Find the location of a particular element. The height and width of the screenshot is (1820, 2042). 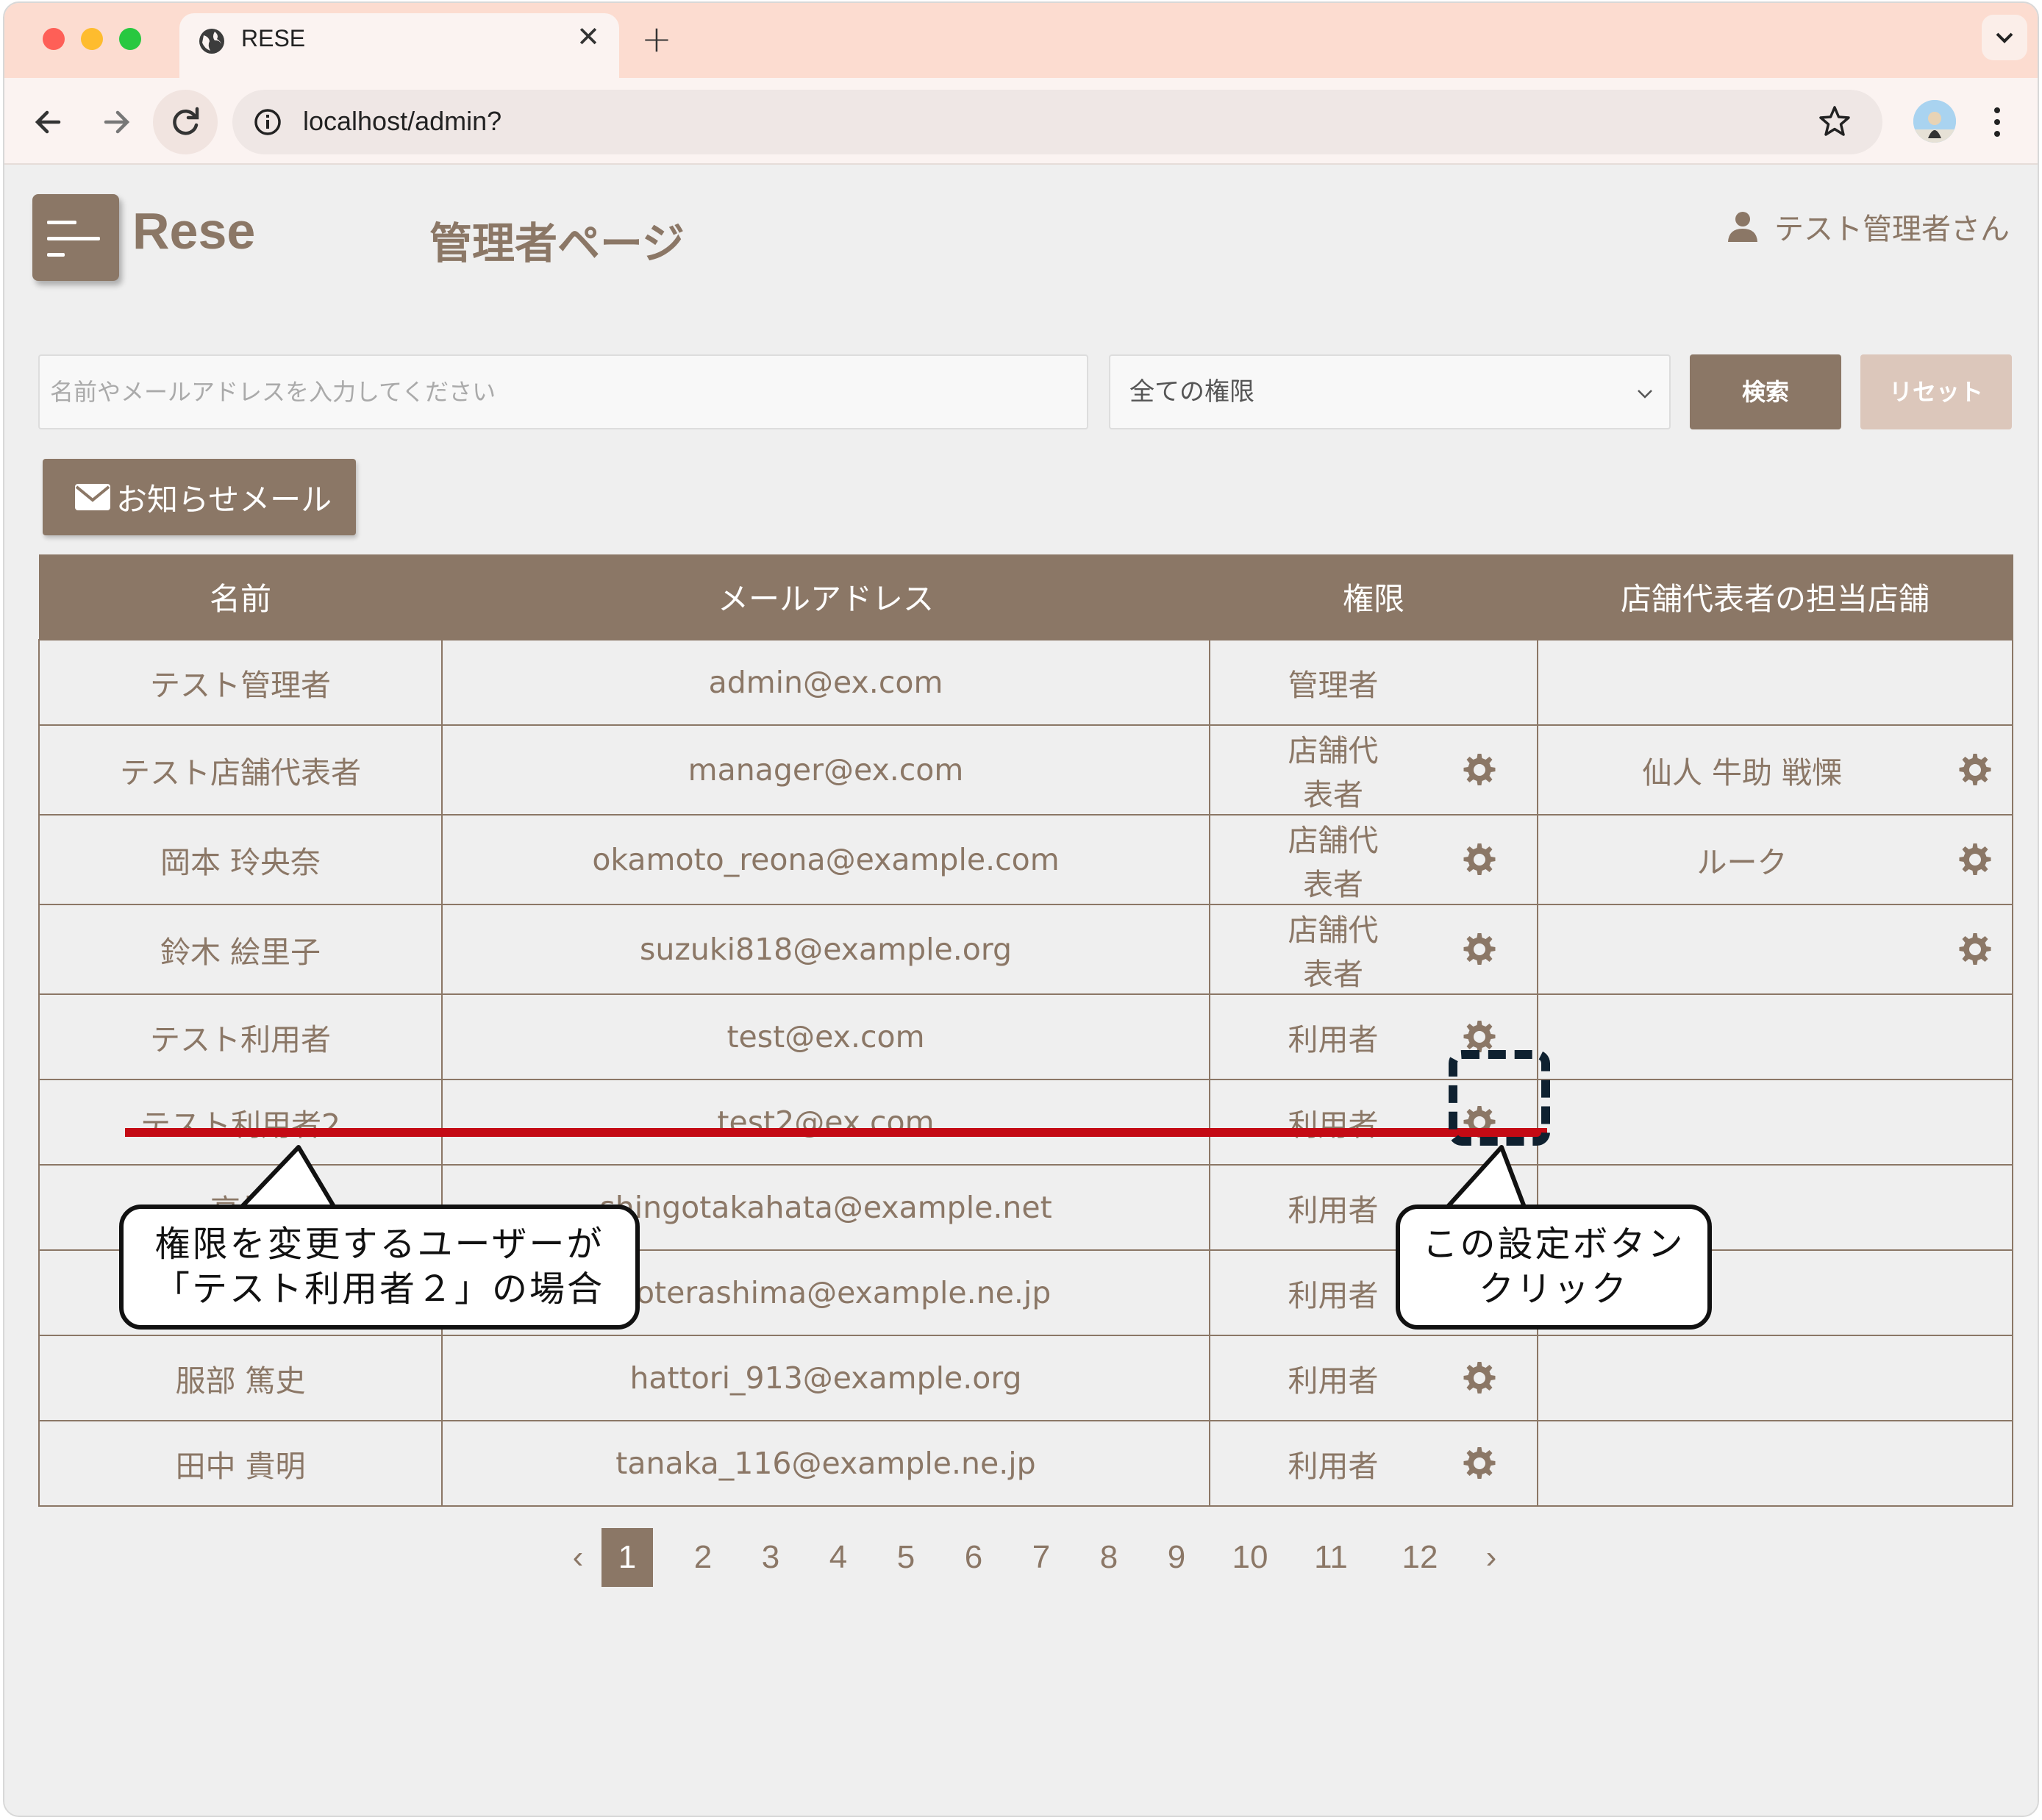

notice-mail-button: お知らせメール is located at coordinates (199, 497).